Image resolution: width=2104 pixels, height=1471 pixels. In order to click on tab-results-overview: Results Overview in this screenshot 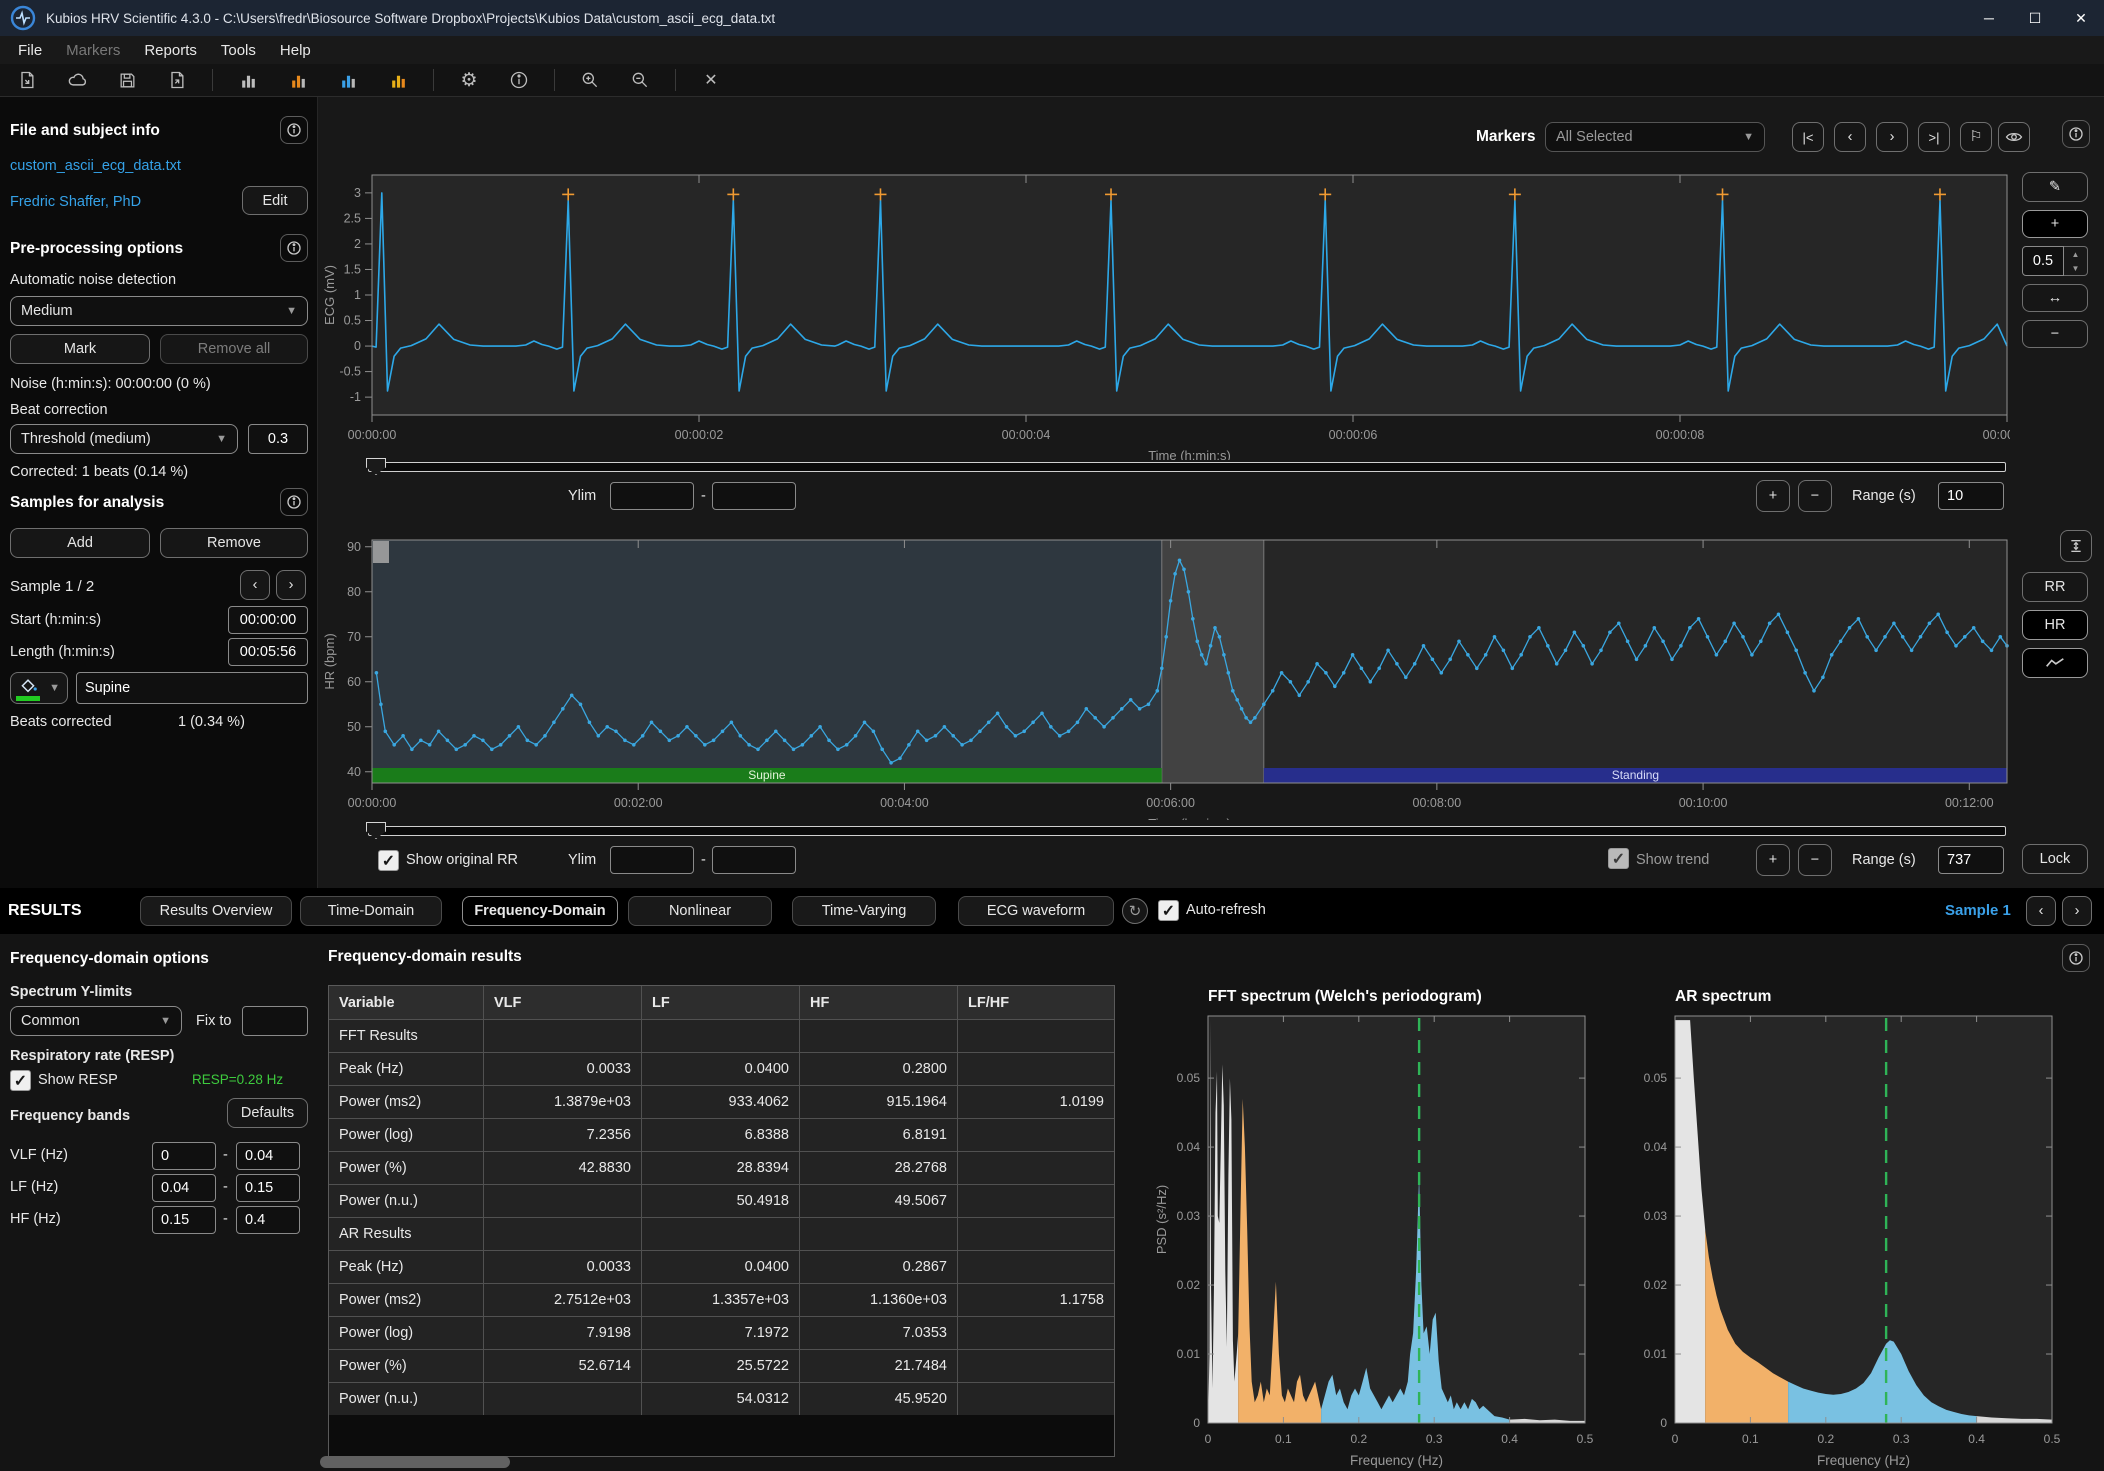, I will do `click(216, 911)`.